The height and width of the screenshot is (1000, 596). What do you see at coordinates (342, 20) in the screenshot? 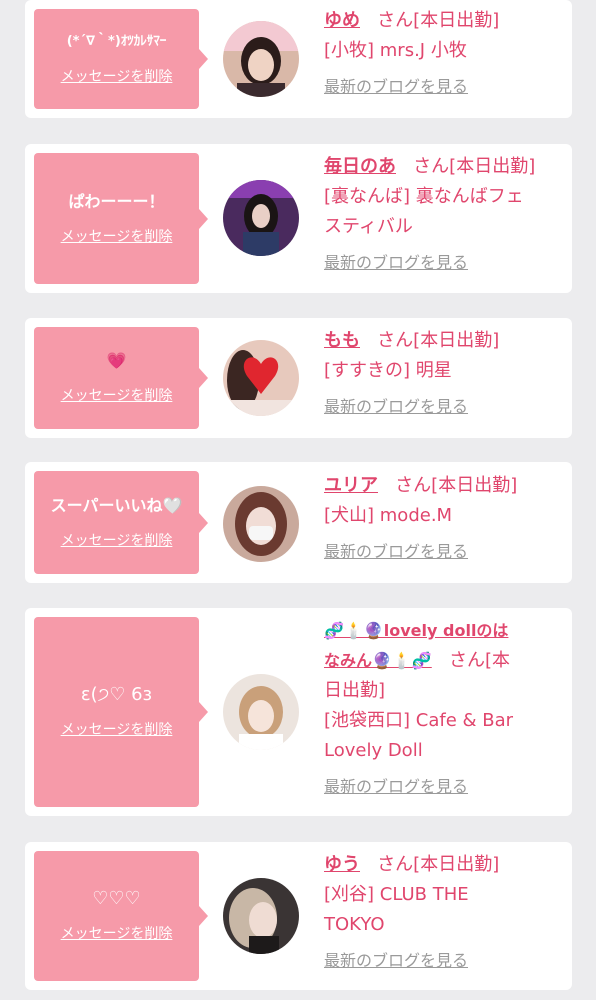
I see `profile-name-link: ゆめ` at bounding box center [342, 20].